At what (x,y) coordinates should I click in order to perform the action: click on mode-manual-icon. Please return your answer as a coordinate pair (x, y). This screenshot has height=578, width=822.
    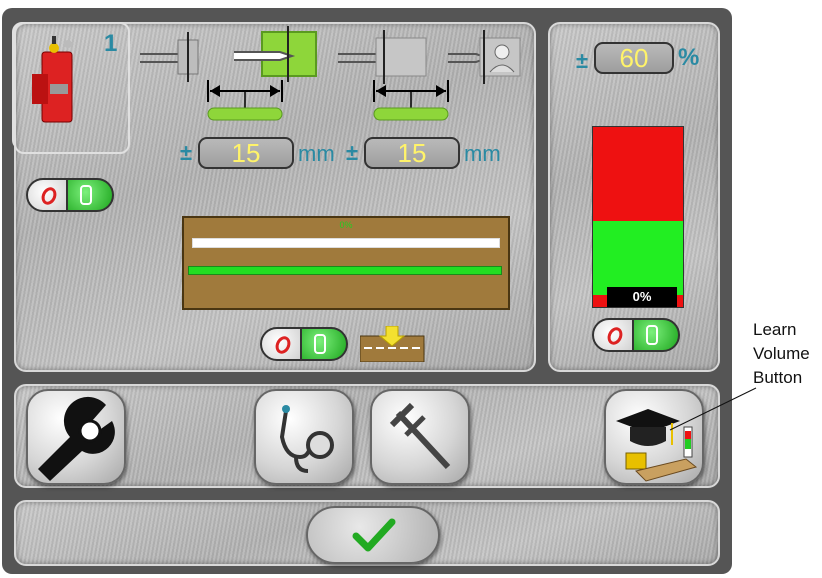
    Looking at the image, I should click on (486, 57).